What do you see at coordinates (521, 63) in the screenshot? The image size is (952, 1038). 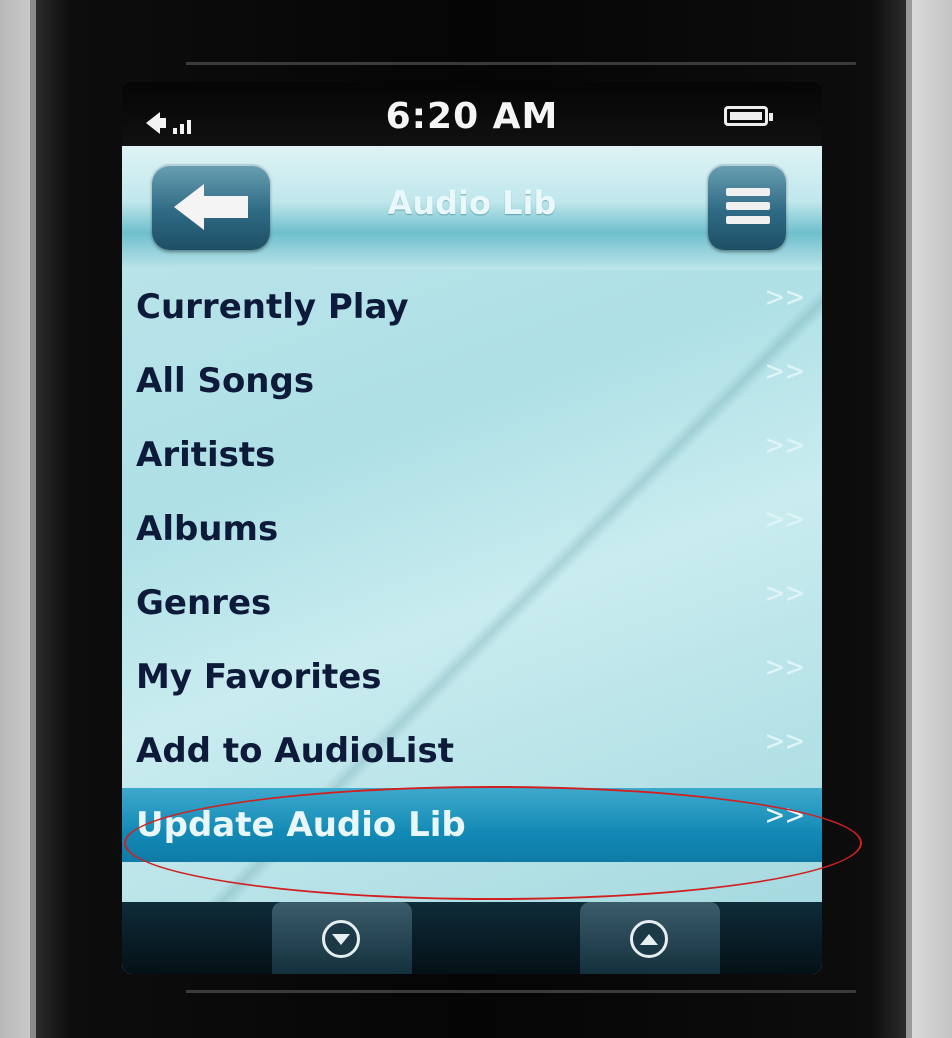 I see `bezel-top-line` at bounding box center [521, 63].